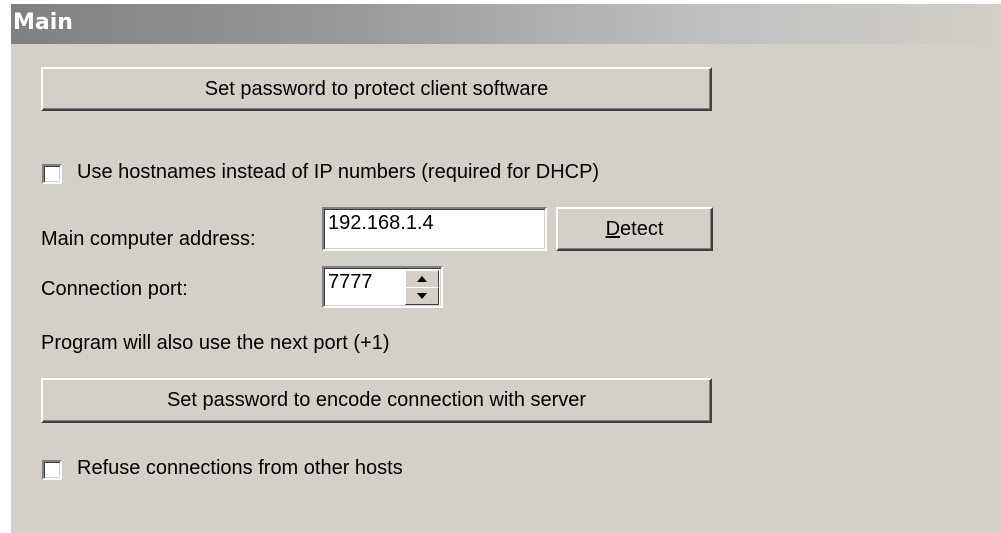 The height and width of the screenshot is (533, 1001). What do you see at coordinates (52, 470) in the screenshot?
I see `refuse-connections-checkbox` at bounding box center [52, 470].